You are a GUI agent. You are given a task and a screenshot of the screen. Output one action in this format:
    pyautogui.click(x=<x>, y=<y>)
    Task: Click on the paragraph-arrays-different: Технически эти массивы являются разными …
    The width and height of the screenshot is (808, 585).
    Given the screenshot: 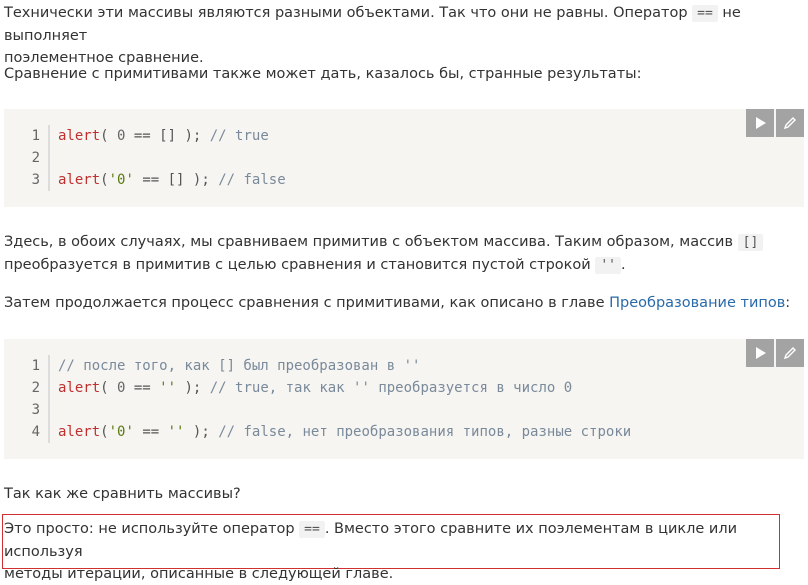 What is the action you would take?
    pyautogui.click(x=406, y=35)
    